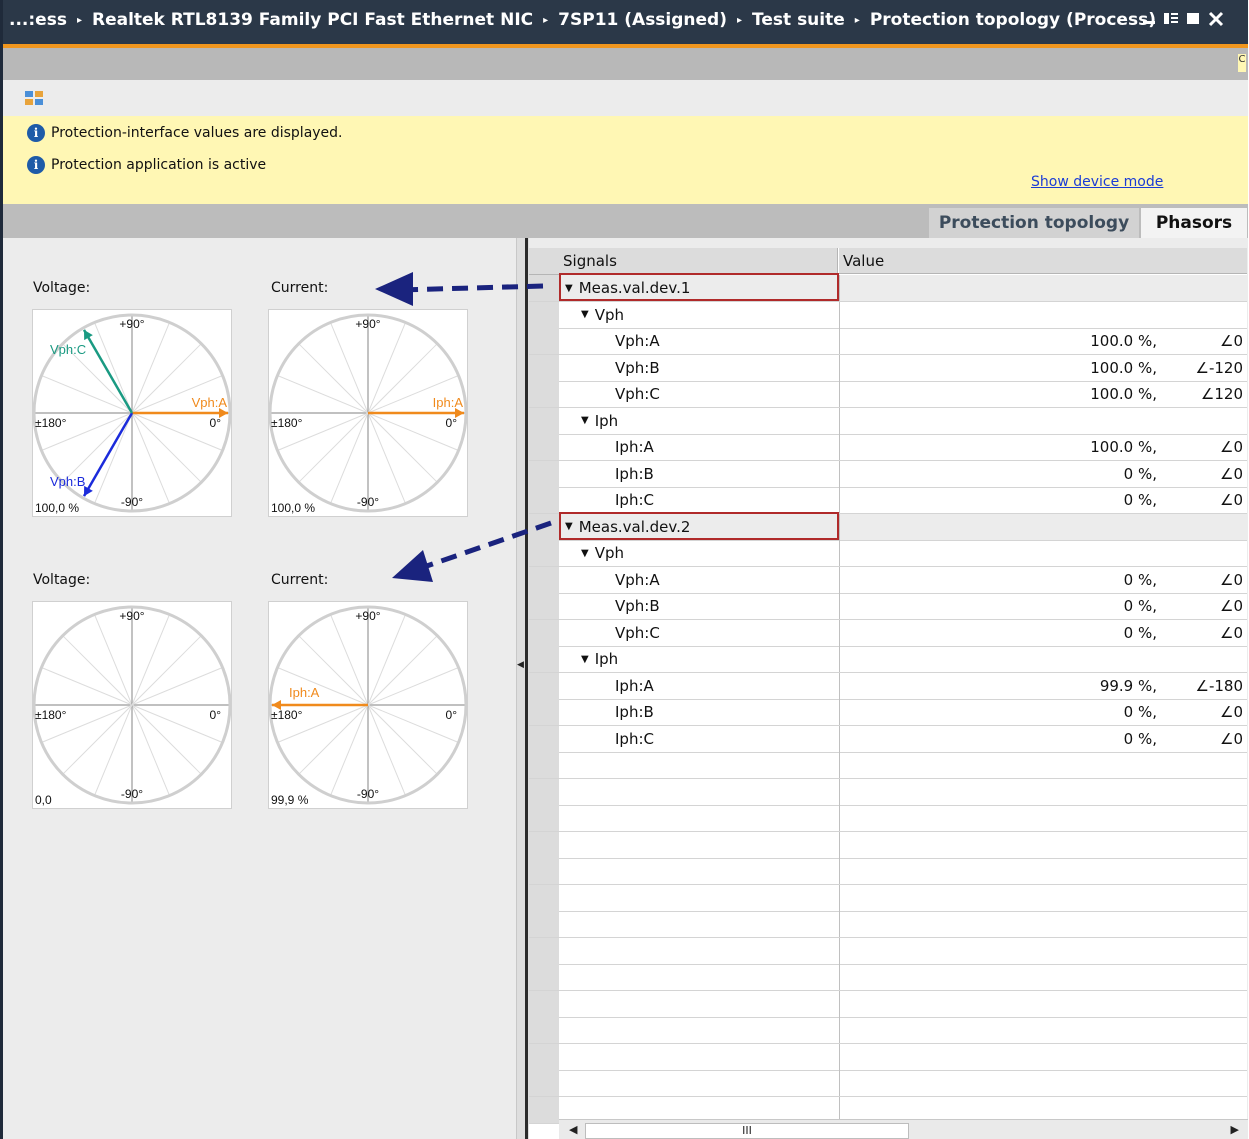 The height and width of the screenshot is (1139, 1249). Describe the element at coordinates (888, 341) in the screenshot. I see `table-row: Vph:A 100.0 %, ∠0` at that location.